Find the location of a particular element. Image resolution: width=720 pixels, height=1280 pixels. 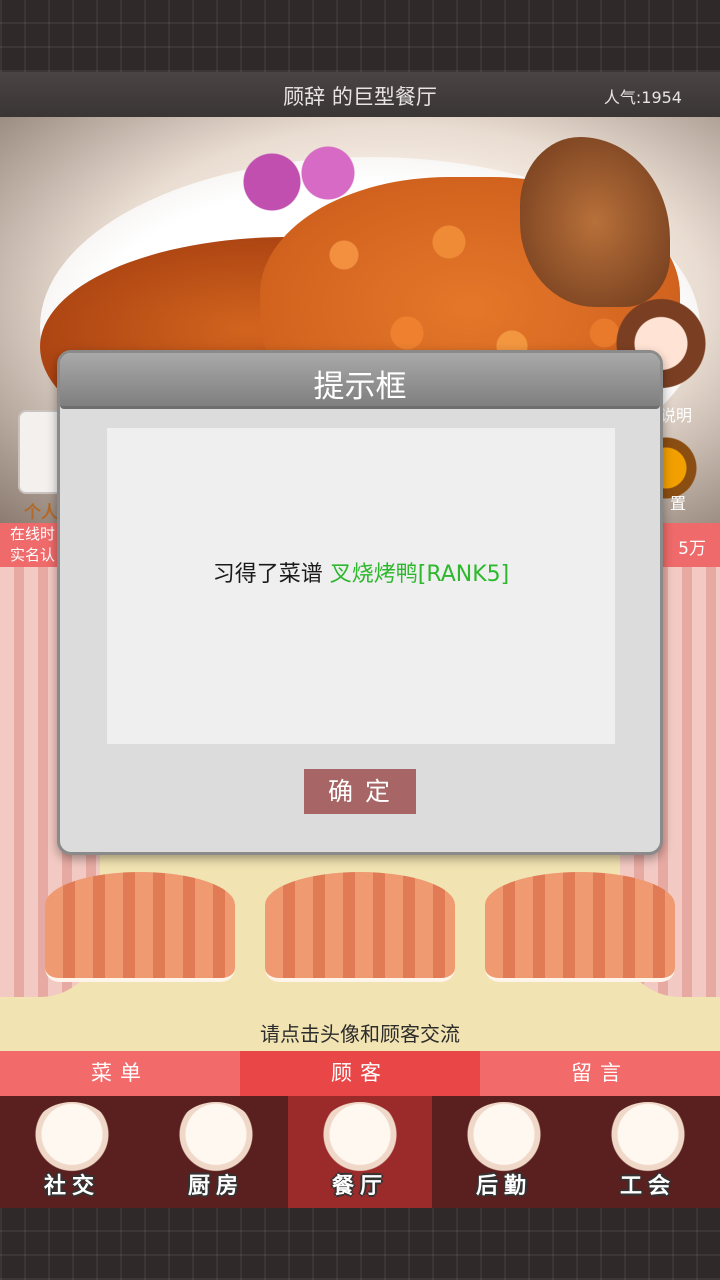

nav-logistics: 后勤 is located at coordinates (504, 1152).